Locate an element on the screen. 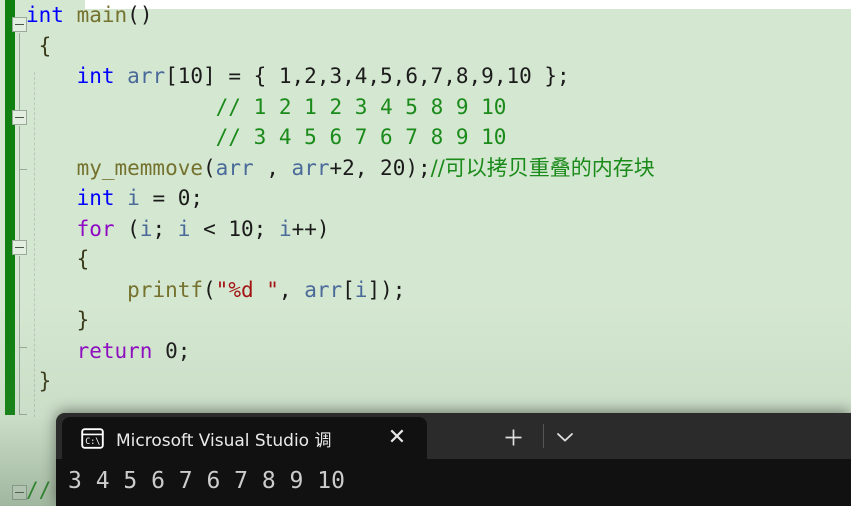  collapse-box-next is located at coordinates (19, 492).